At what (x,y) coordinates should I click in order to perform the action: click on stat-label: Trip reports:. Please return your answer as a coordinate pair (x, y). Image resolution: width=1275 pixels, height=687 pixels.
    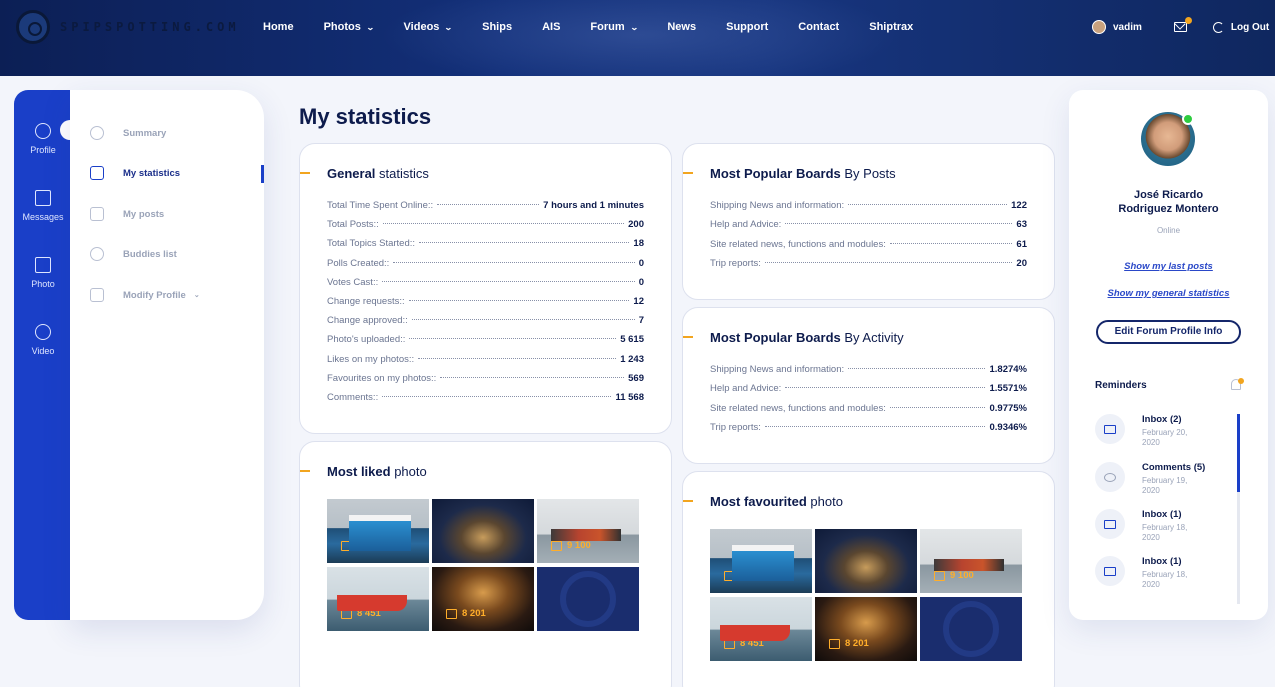
    Looking at the image, I should click on (735, 427).